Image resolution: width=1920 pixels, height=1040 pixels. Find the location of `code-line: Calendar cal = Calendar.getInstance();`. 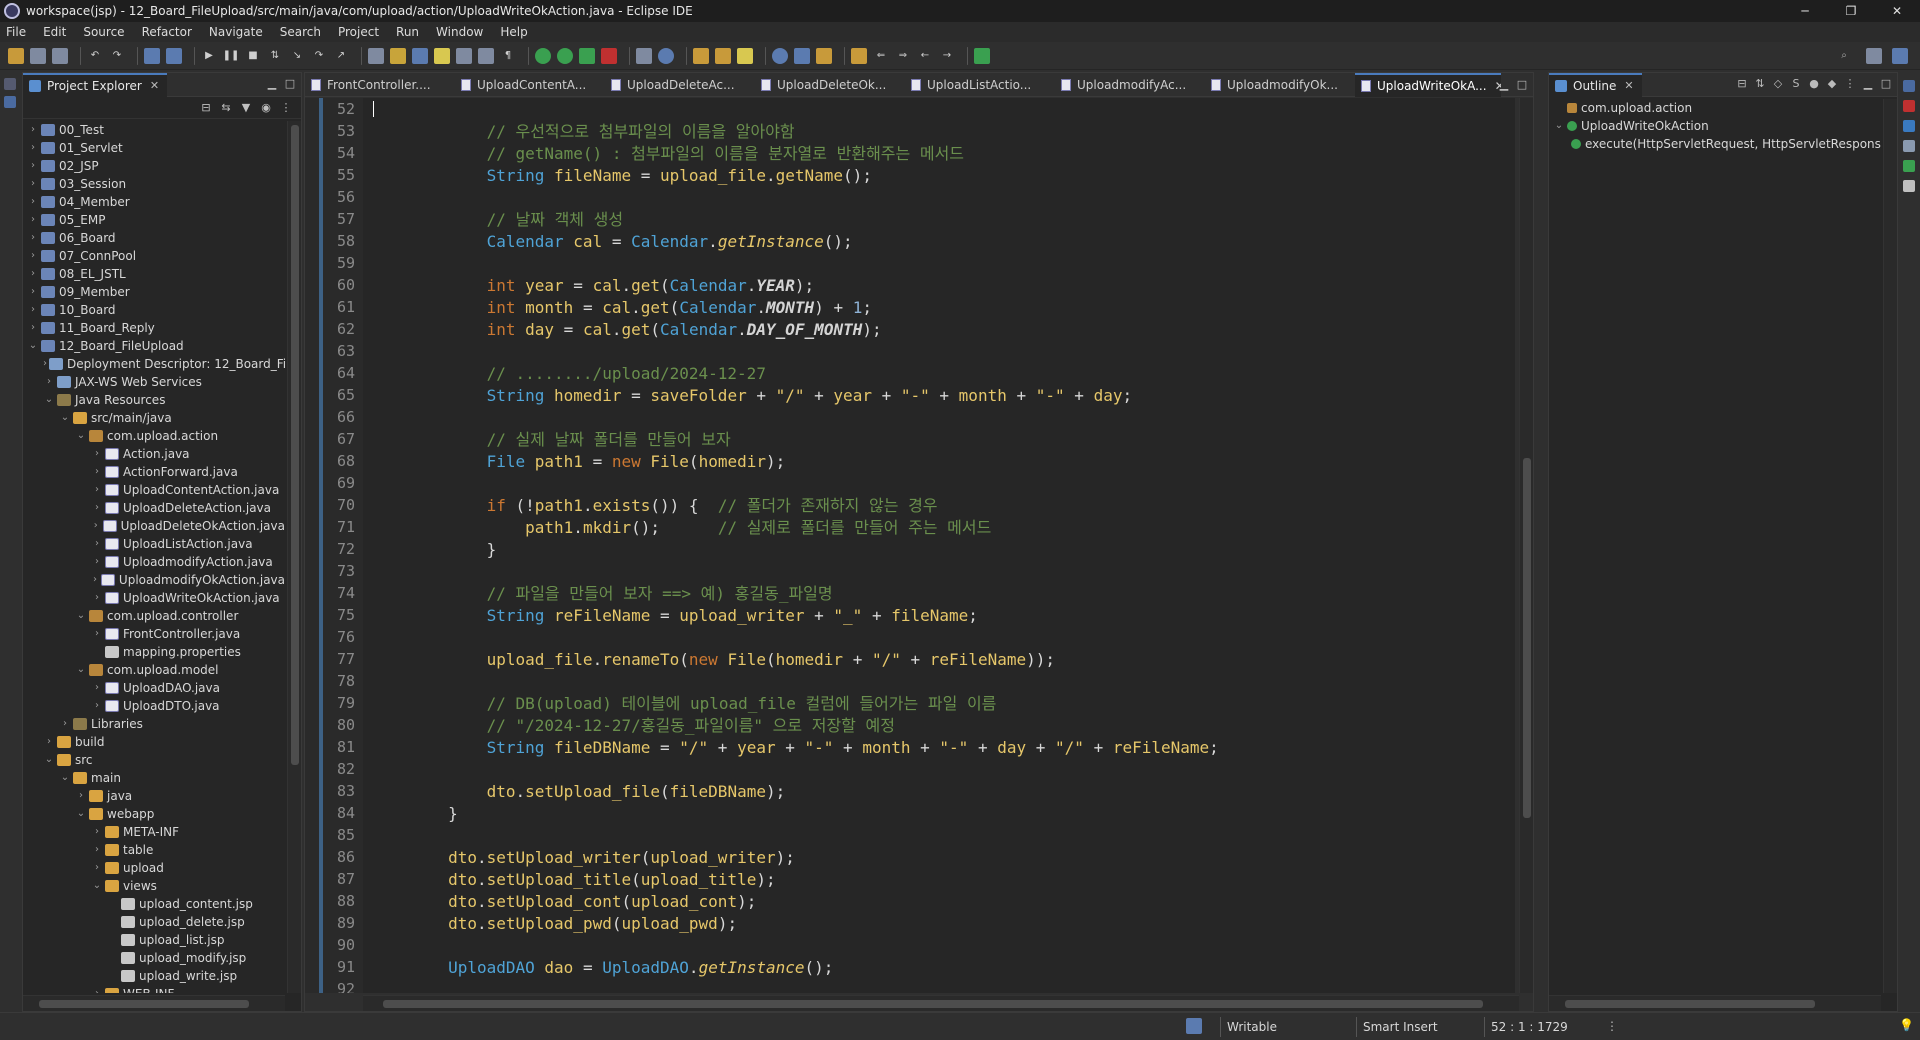

code-line: Calendar cal = Calendar.getInstance(); is located at coordinates (612, 242).